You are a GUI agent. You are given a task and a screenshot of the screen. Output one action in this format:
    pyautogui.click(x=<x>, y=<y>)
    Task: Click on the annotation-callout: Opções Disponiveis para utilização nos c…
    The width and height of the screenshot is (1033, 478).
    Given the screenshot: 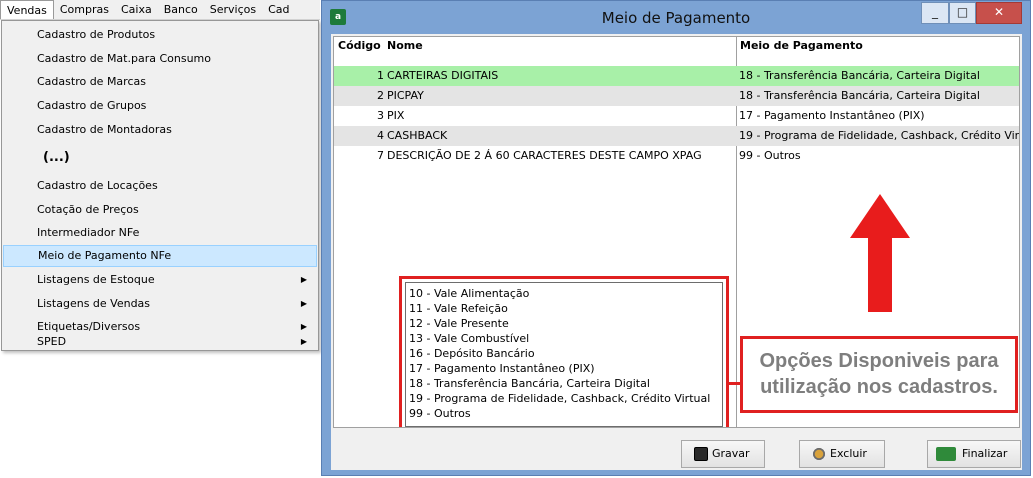 What is the action you would take?
    pyautogui.click(x=879, y=374)
    